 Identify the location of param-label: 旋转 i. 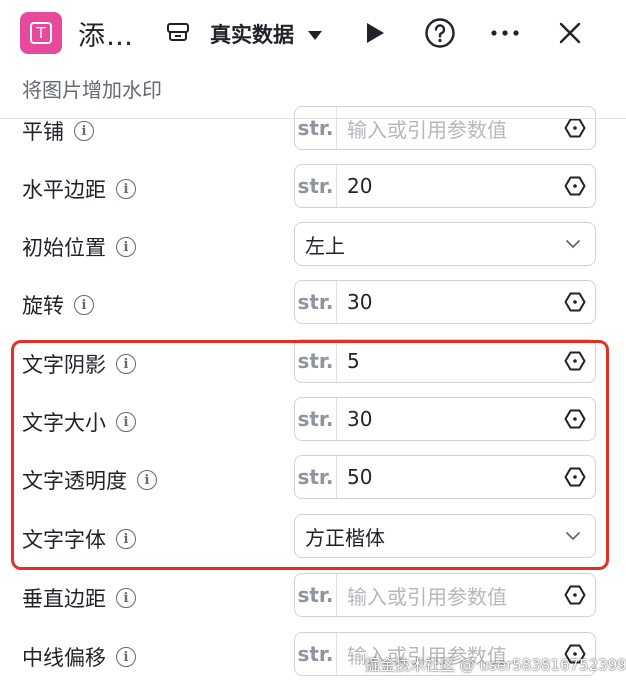
(58, 305).